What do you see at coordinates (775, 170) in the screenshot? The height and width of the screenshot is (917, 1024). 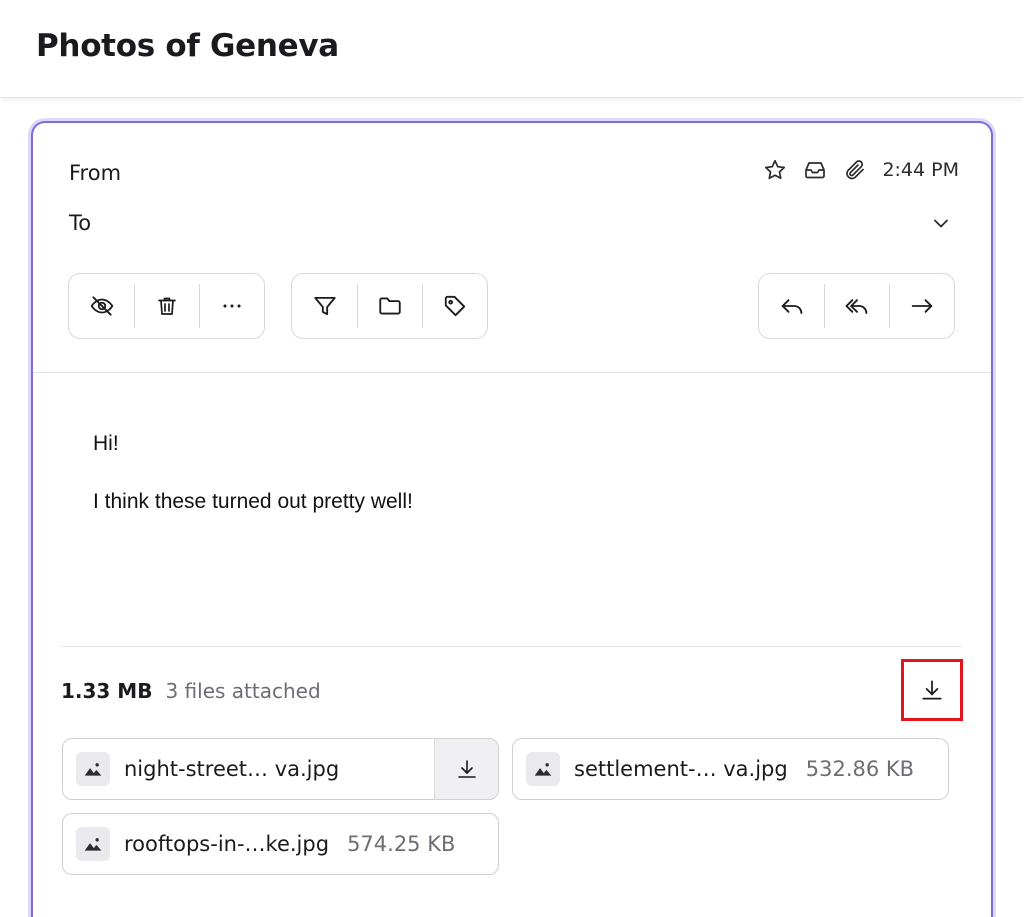 I see `star-icon` at bounding box center [775, 170].